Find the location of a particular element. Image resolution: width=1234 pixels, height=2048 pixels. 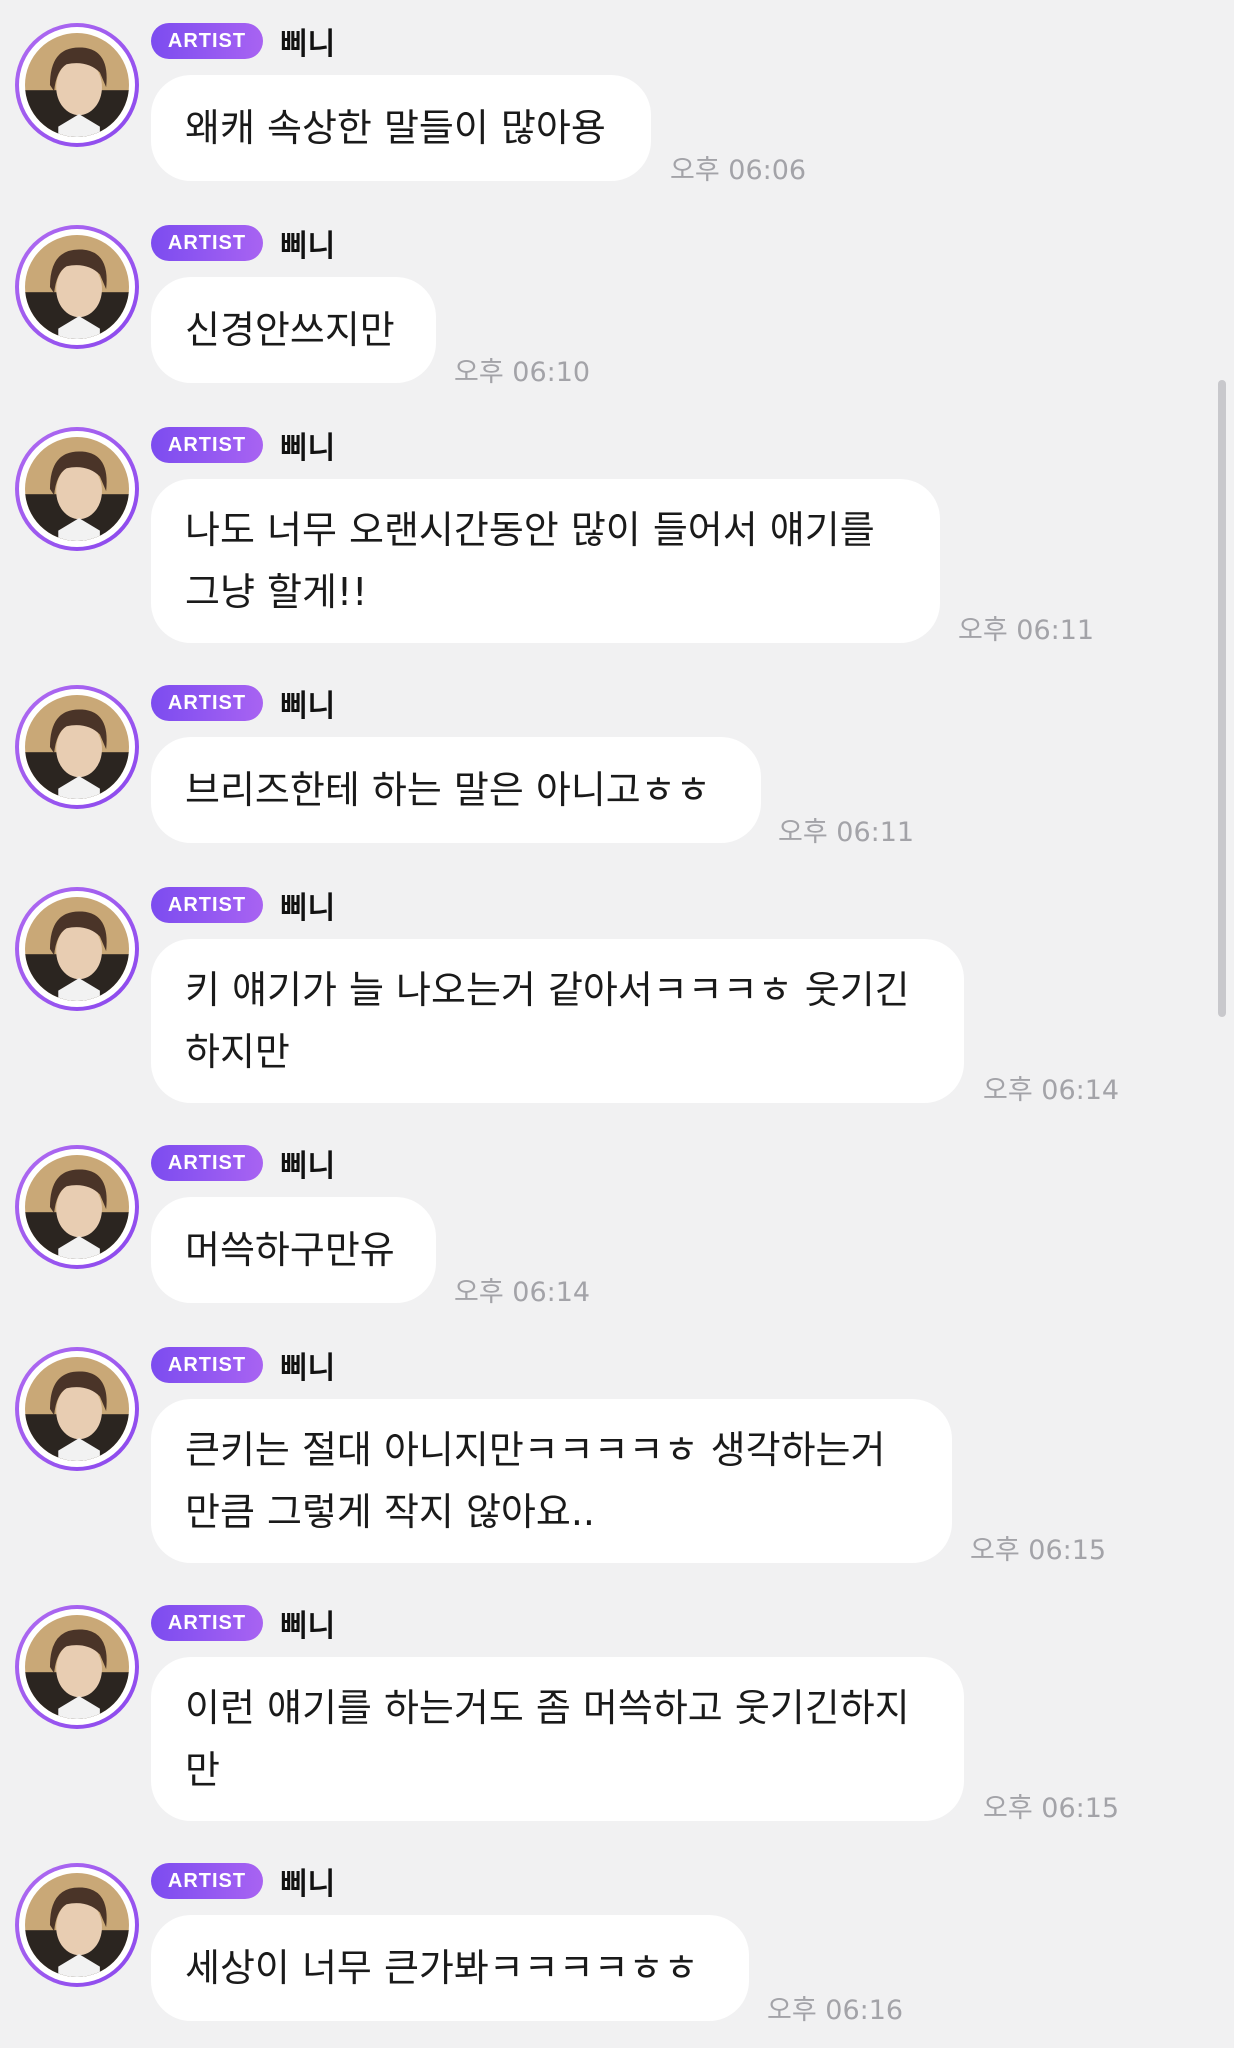

message-text: 브리즈한테 하는 말은 아니고ㅎㅎ is located at coordinates (448, 790).